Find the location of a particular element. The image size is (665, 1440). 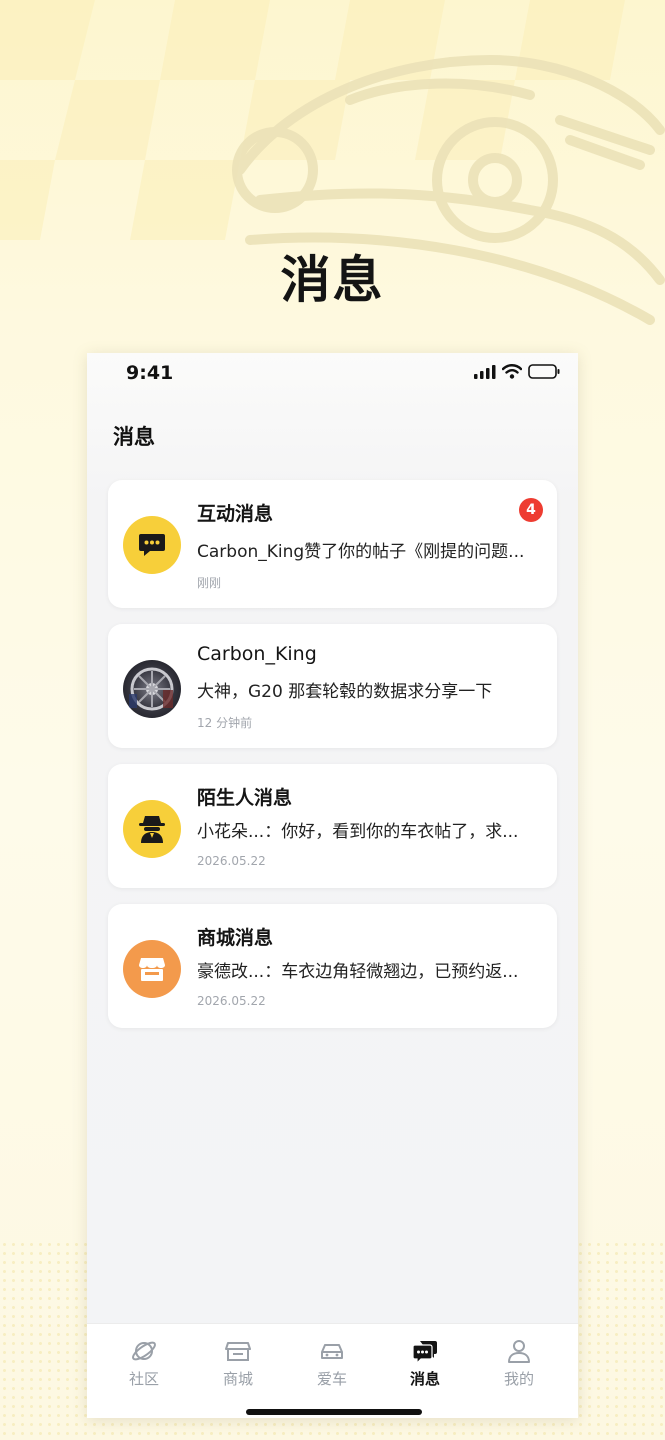

spy-icon is located at coordinates (152, 829).